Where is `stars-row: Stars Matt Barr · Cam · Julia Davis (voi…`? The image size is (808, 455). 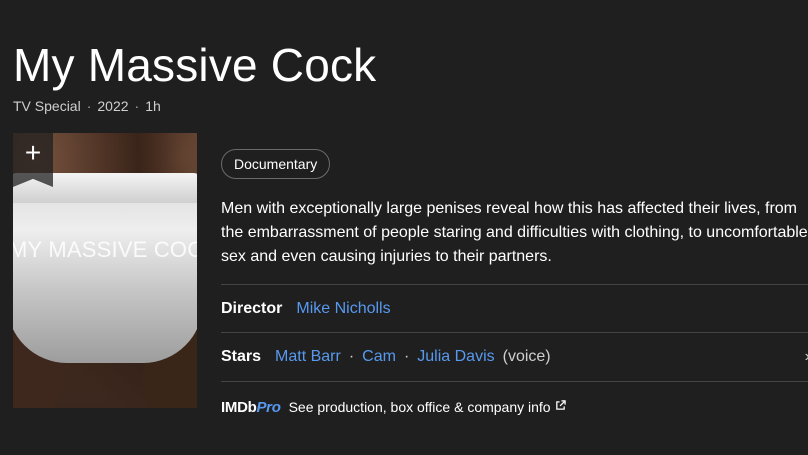 stars-row: Stars Matt Barr · Cam · Julia Davis (voi… is located at coordinates (514, 357).